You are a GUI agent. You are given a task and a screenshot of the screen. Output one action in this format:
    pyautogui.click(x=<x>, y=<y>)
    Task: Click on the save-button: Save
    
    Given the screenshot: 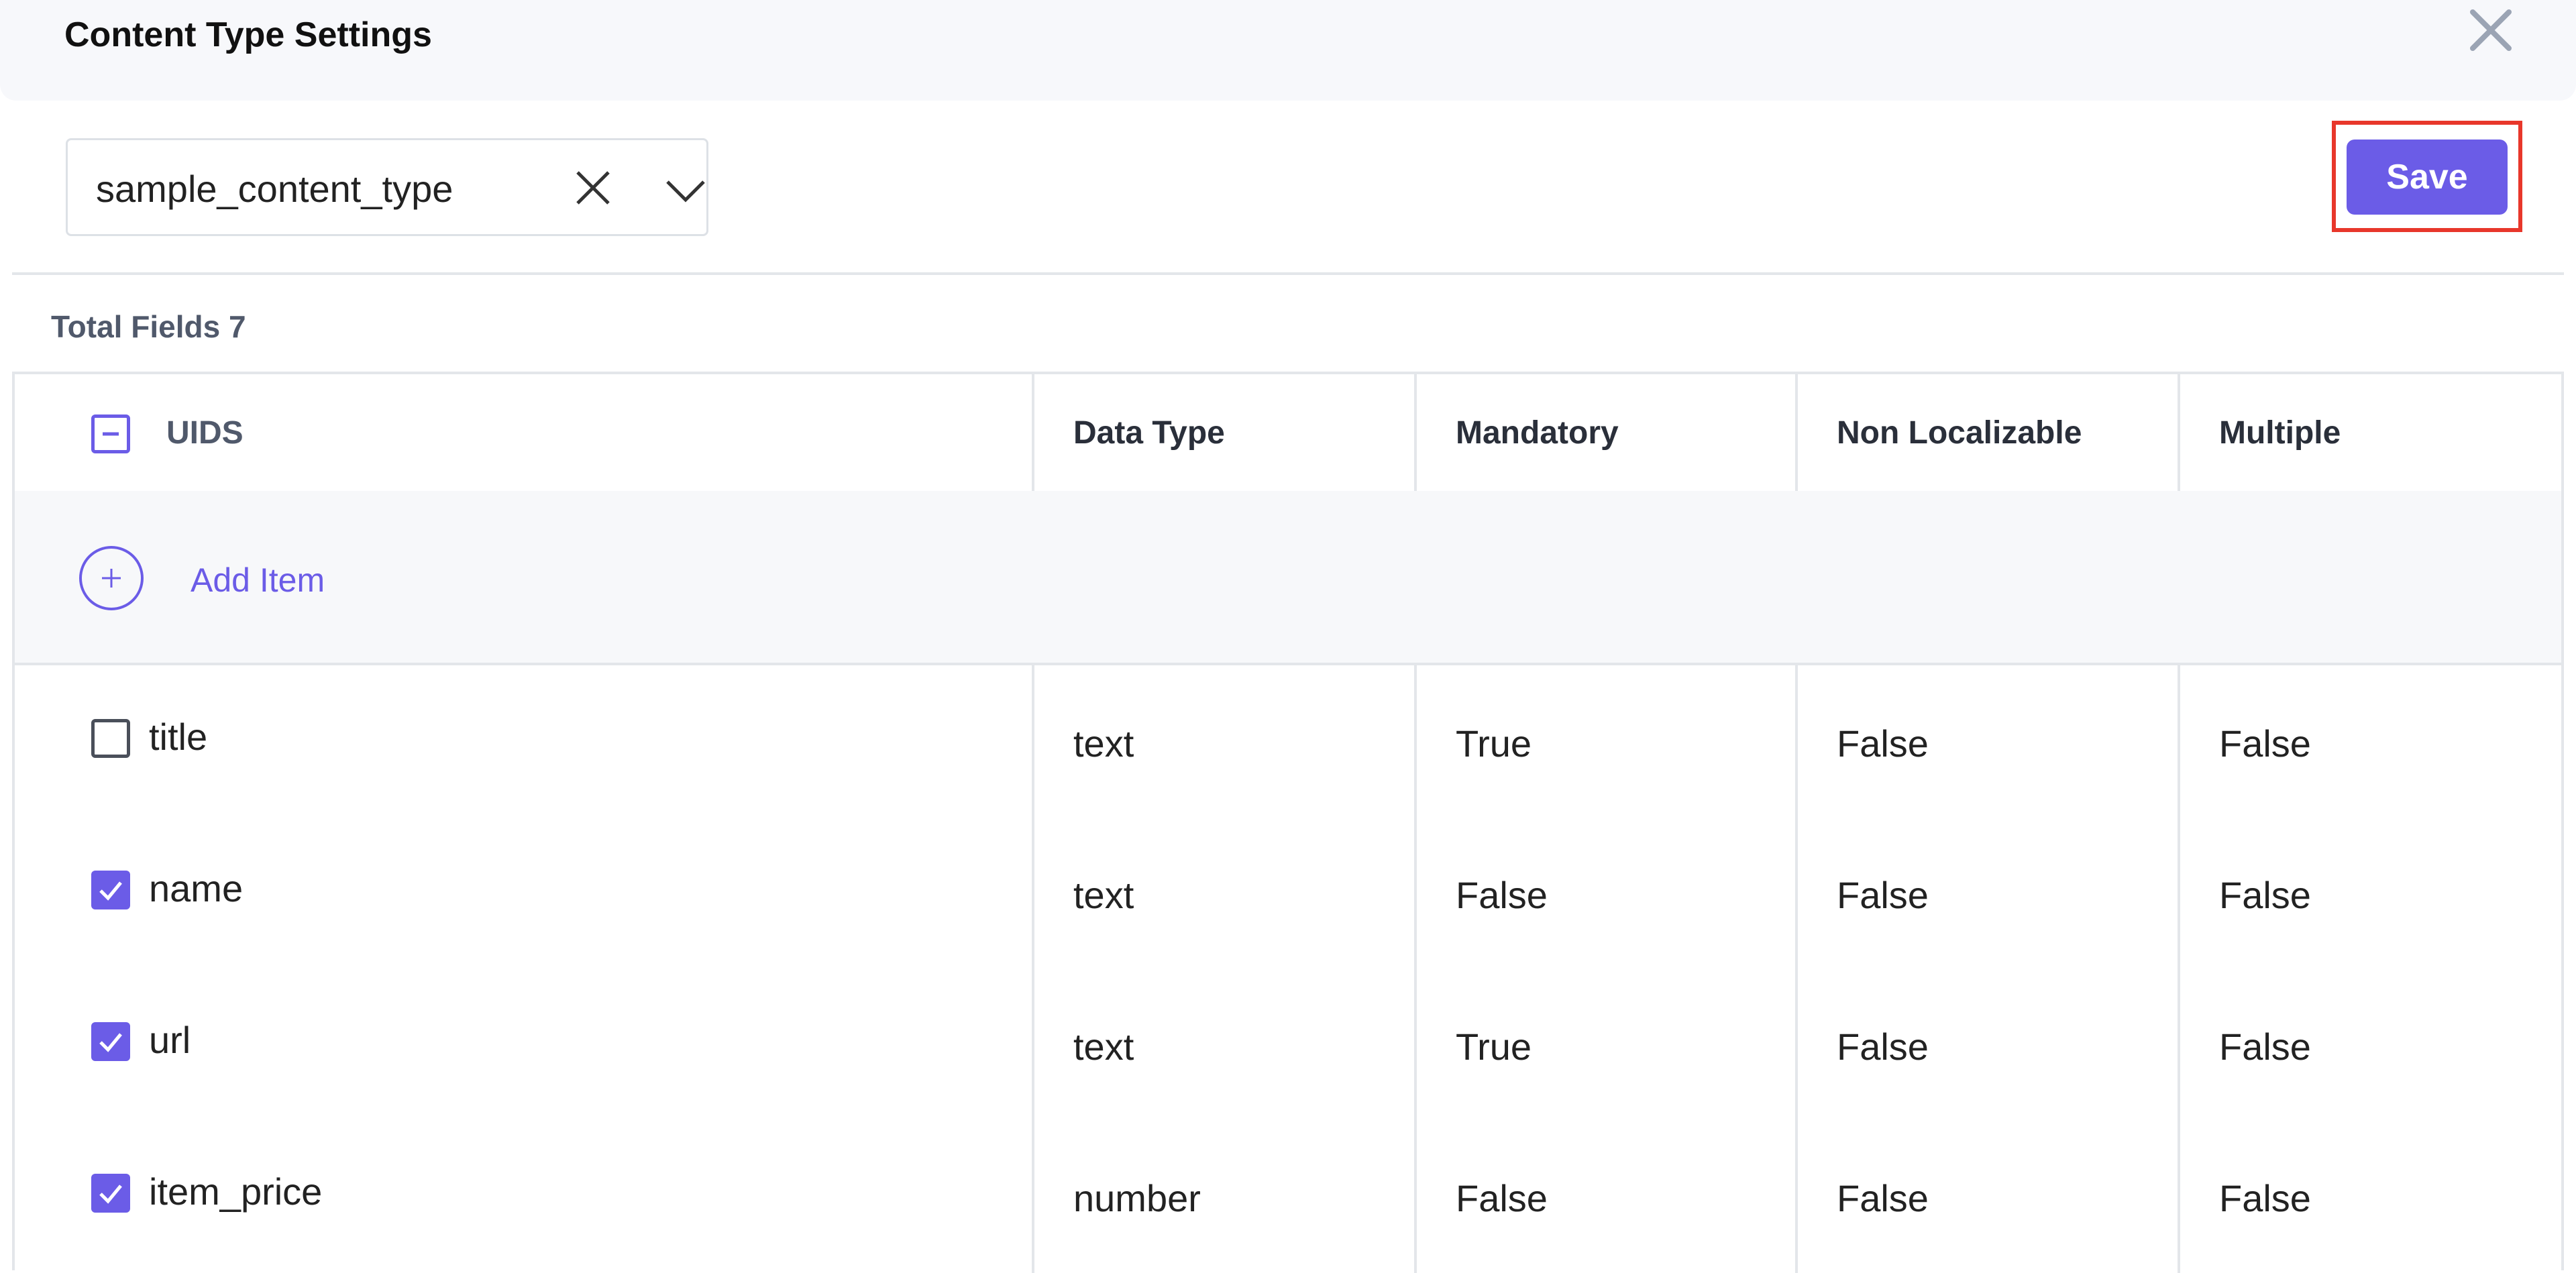 What is the action you would take?
    pyautogui.click(x=2427, y=177)
    